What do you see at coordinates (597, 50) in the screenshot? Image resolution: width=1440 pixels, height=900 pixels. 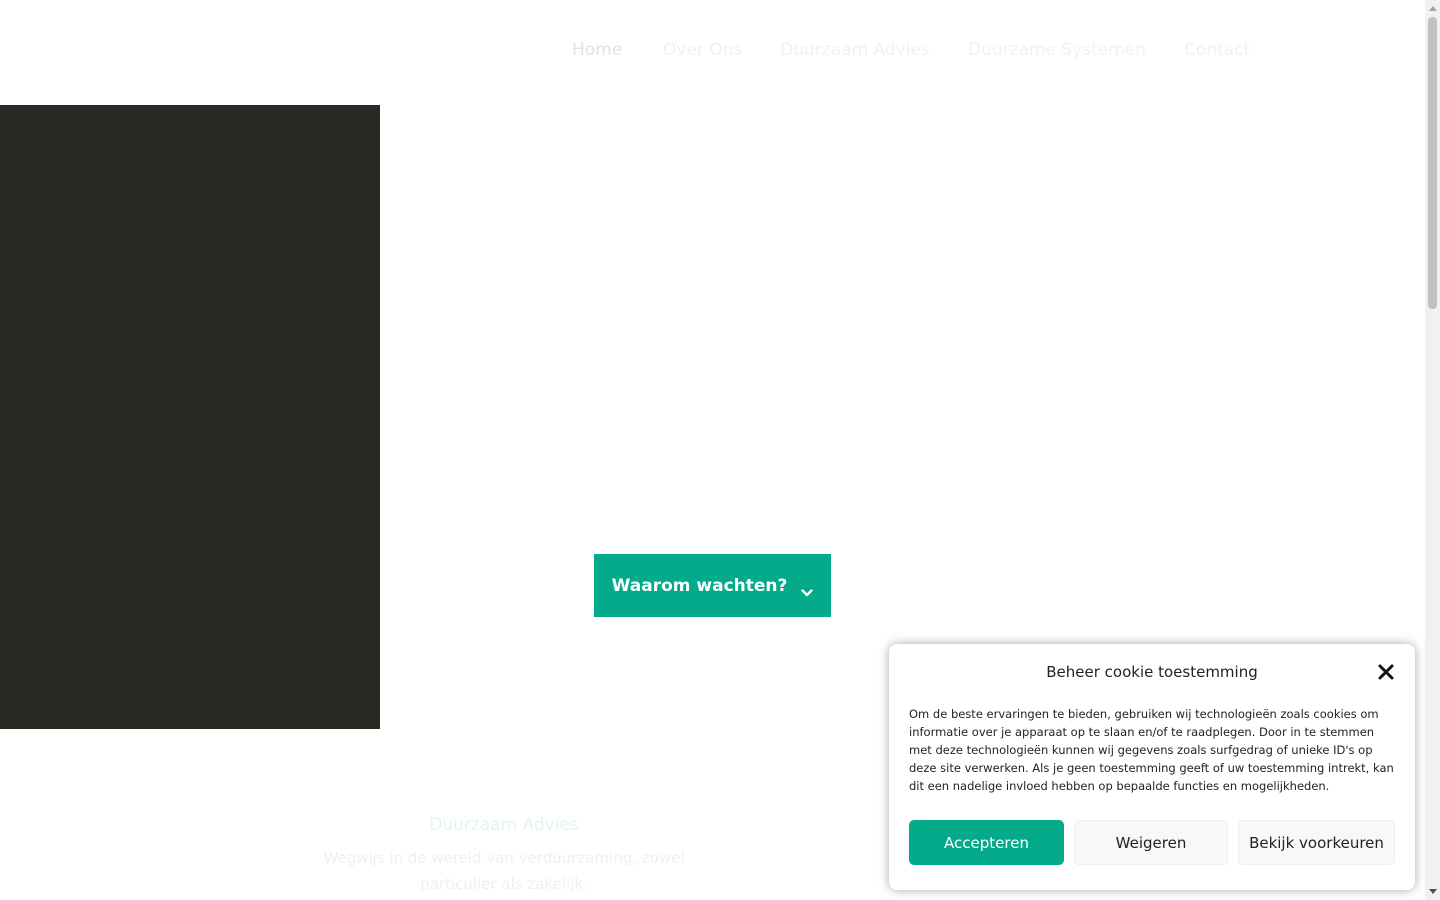 I see `nav-home: Home` at bounding box center [597, 50].